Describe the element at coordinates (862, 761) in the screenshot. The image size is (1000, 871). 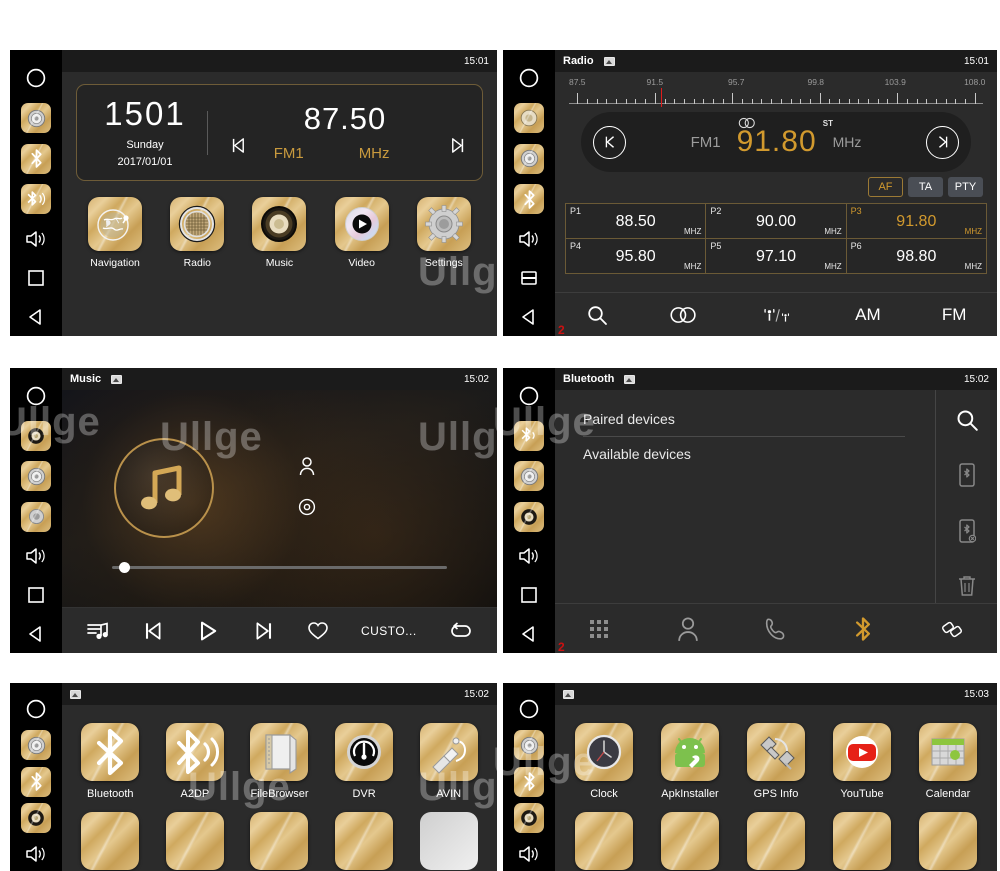
I see `app-youtube: YouTube` at that location.